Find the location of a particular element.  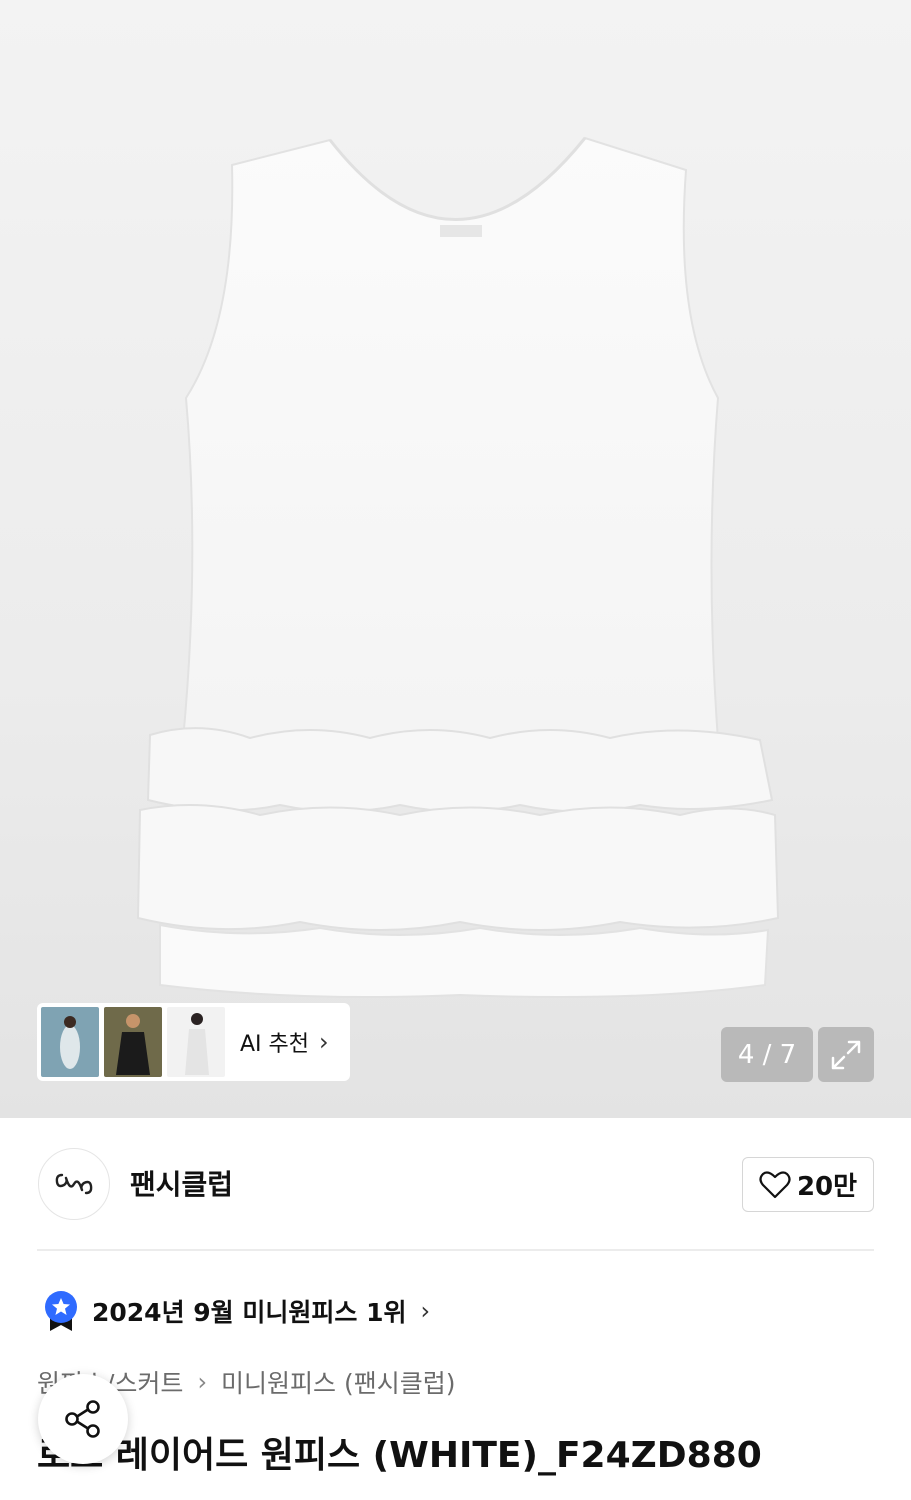

like-count: 20만 is located at coordinates (827, 1187).